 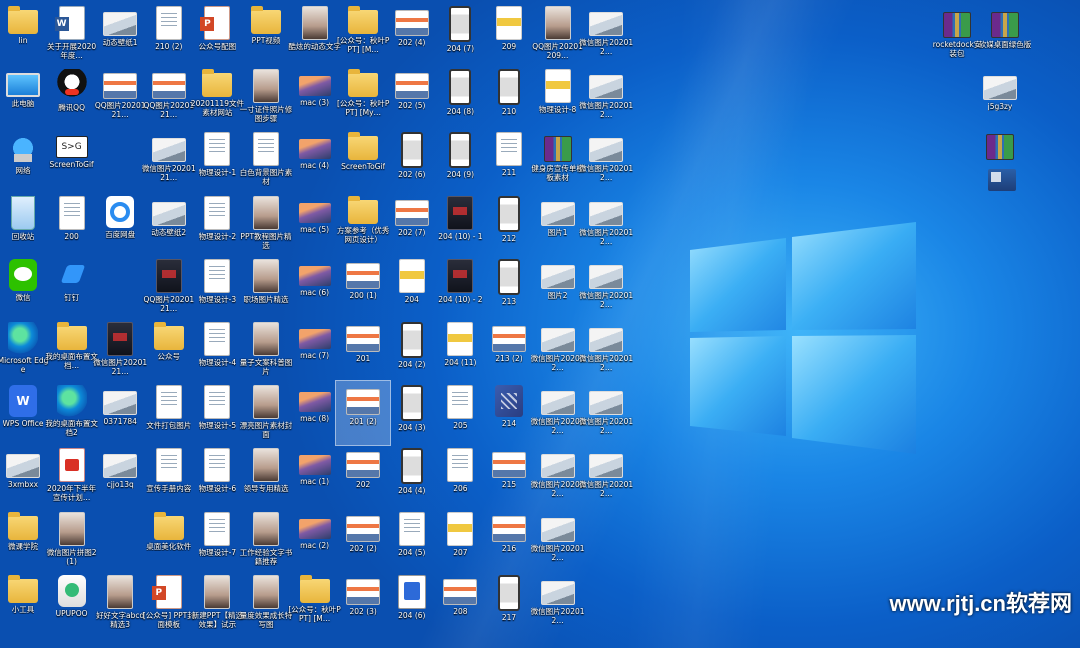 What do you see at coordinates (217, 476) in the screenshot?
I see `desktop-icon: 物理设计-6` at bounding box center [217, 476].